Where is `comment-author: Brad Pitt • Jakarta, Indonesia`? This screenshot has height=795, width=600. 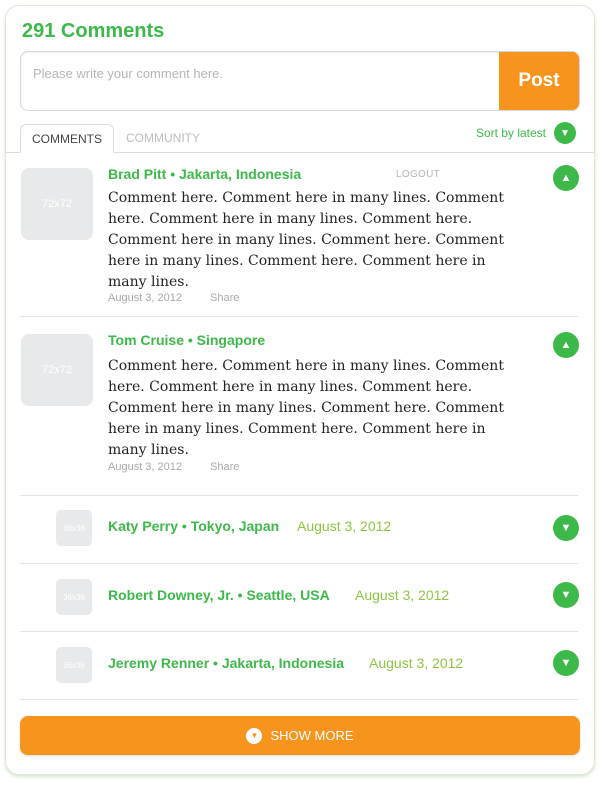
comment-author: Brad Pitt • Jakarta, Indonesia is located at coordinates (204, 174).